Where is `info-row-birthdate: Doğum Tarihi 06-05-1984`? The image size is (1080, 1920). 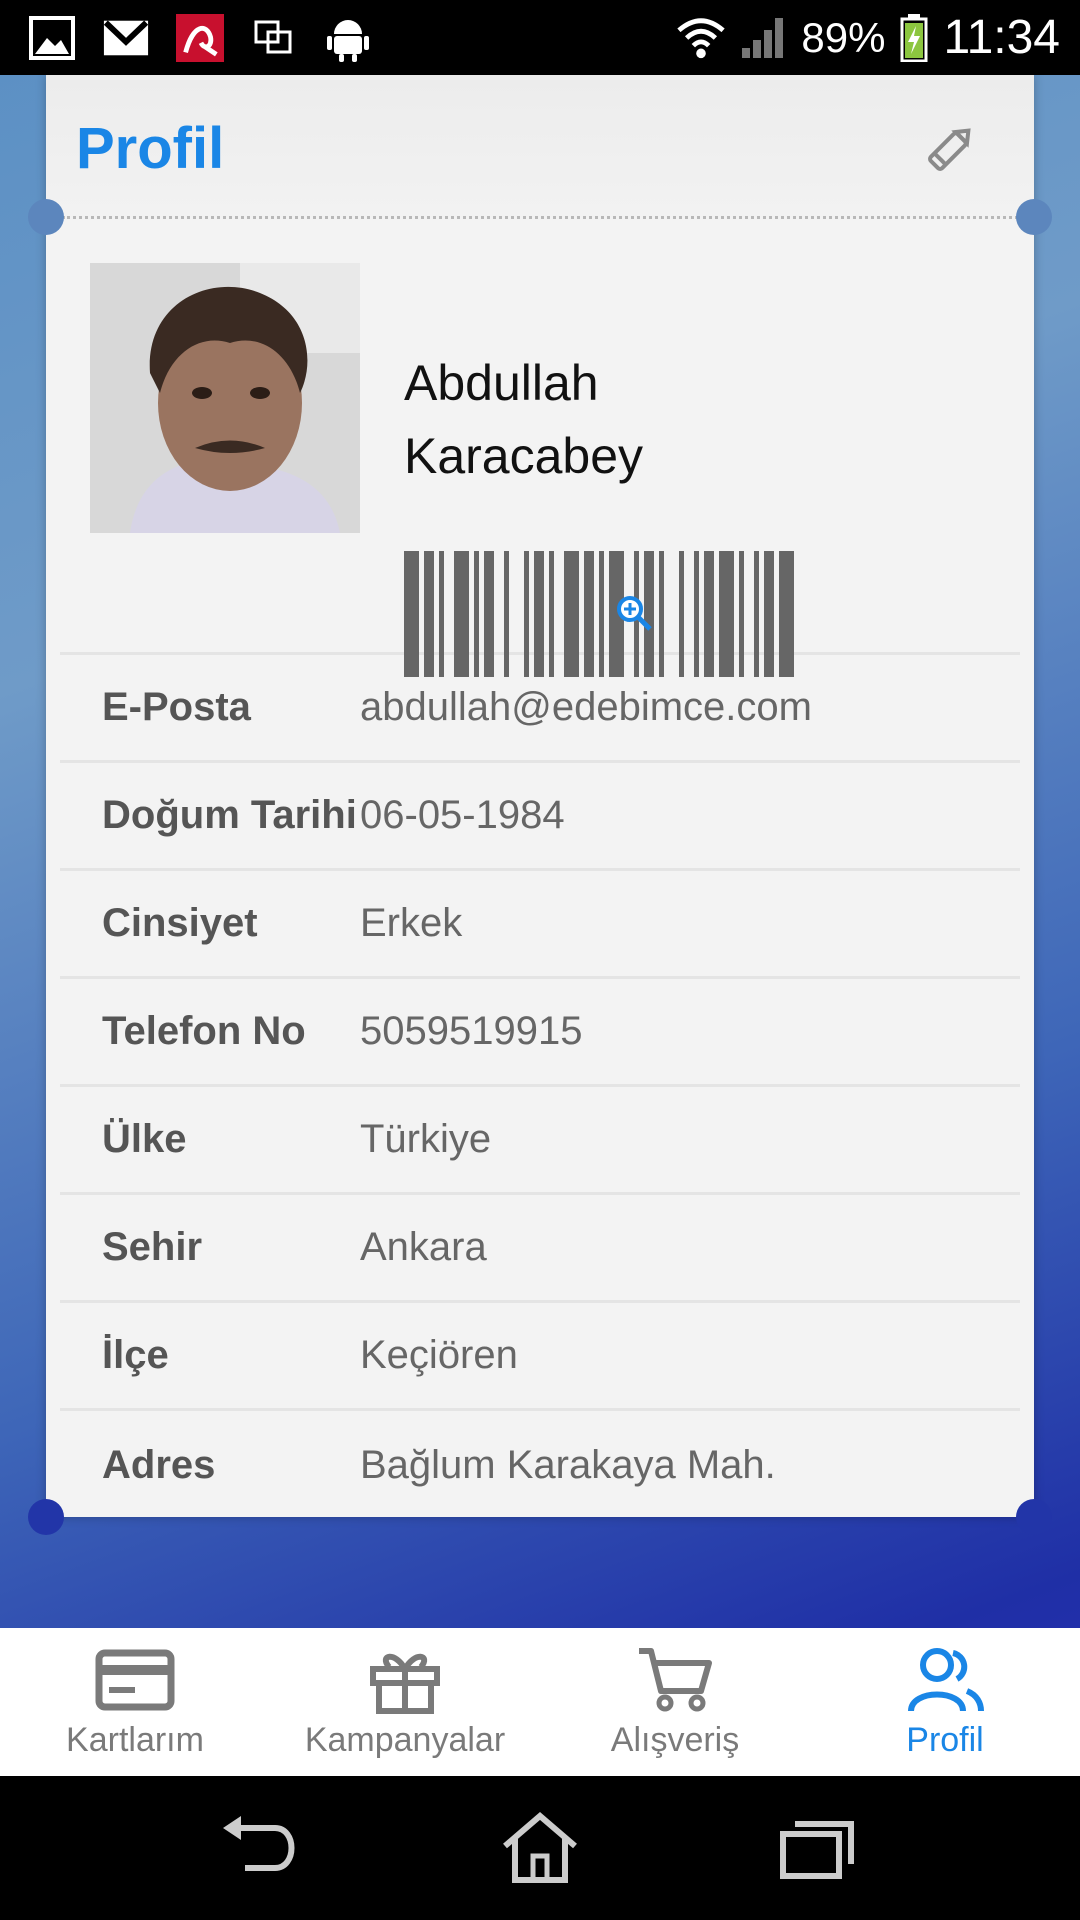
info-row-birthdate: Doğum Tarihi 06-05-1984 is located at coordinates (540, 817).